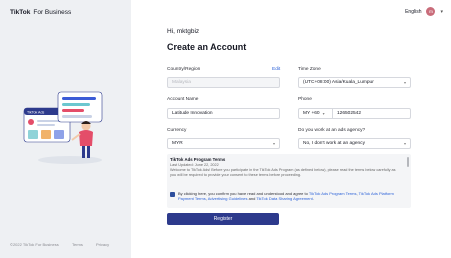  I want to click on timezone-select: (UTC+08:00) Asia/Kuala_Lumpur ▾, so click(354, 82).